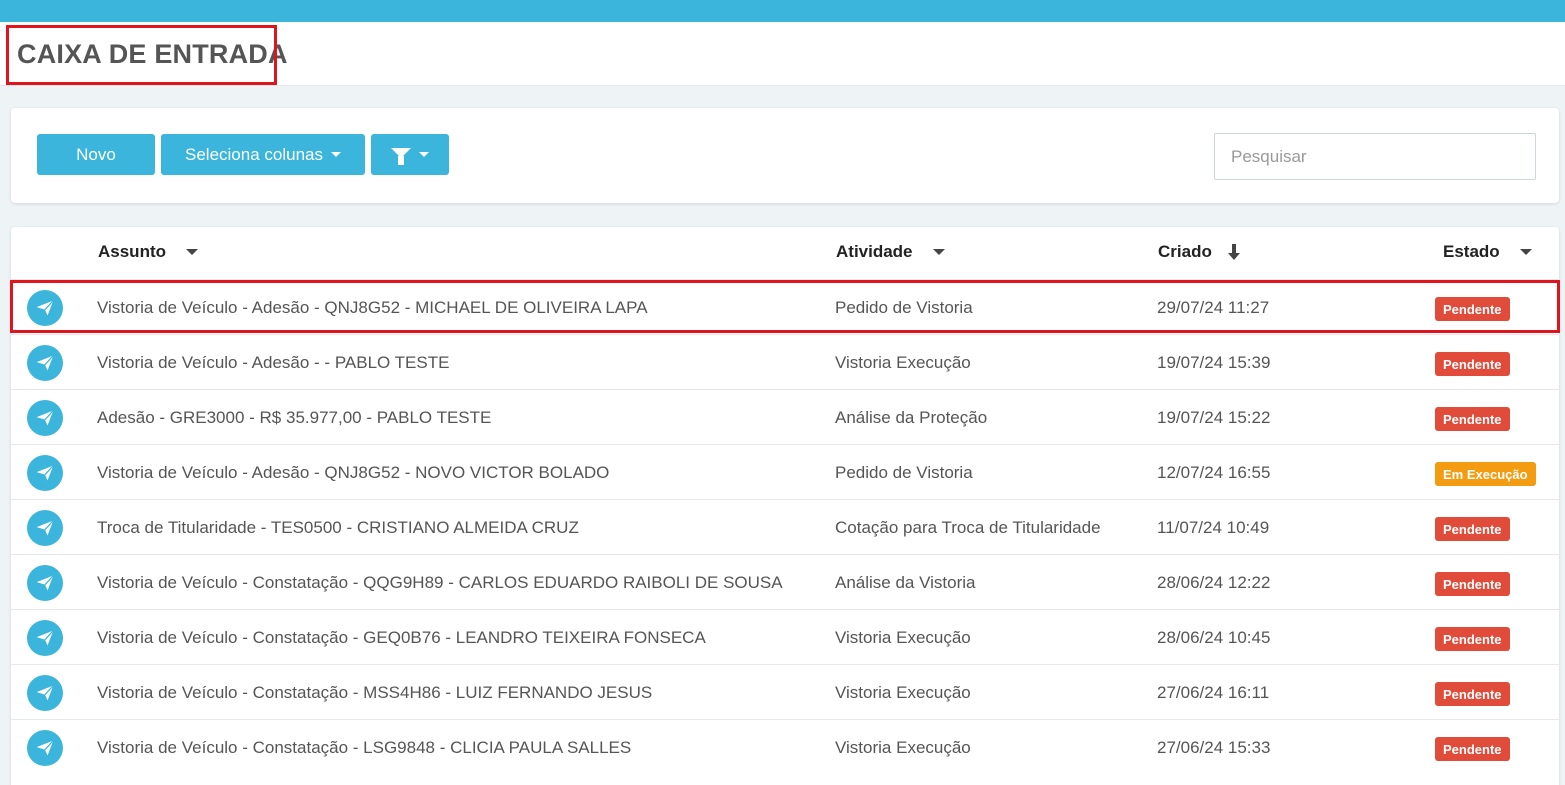  Describe the element at coordinates (1233, 252) in the screenshot. I see `sort-descending-icon` at that location.